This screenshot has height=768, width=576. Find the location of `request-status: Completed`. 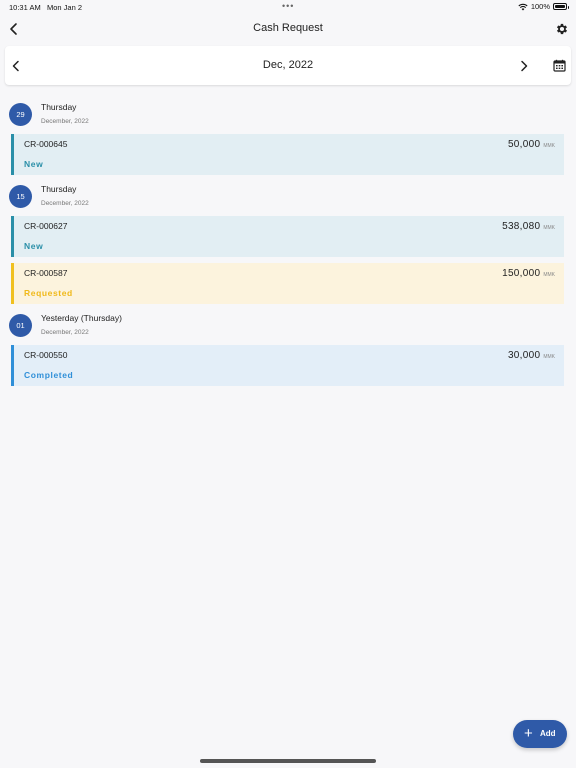

request-status: Completed is located at coordinates (49, 375).